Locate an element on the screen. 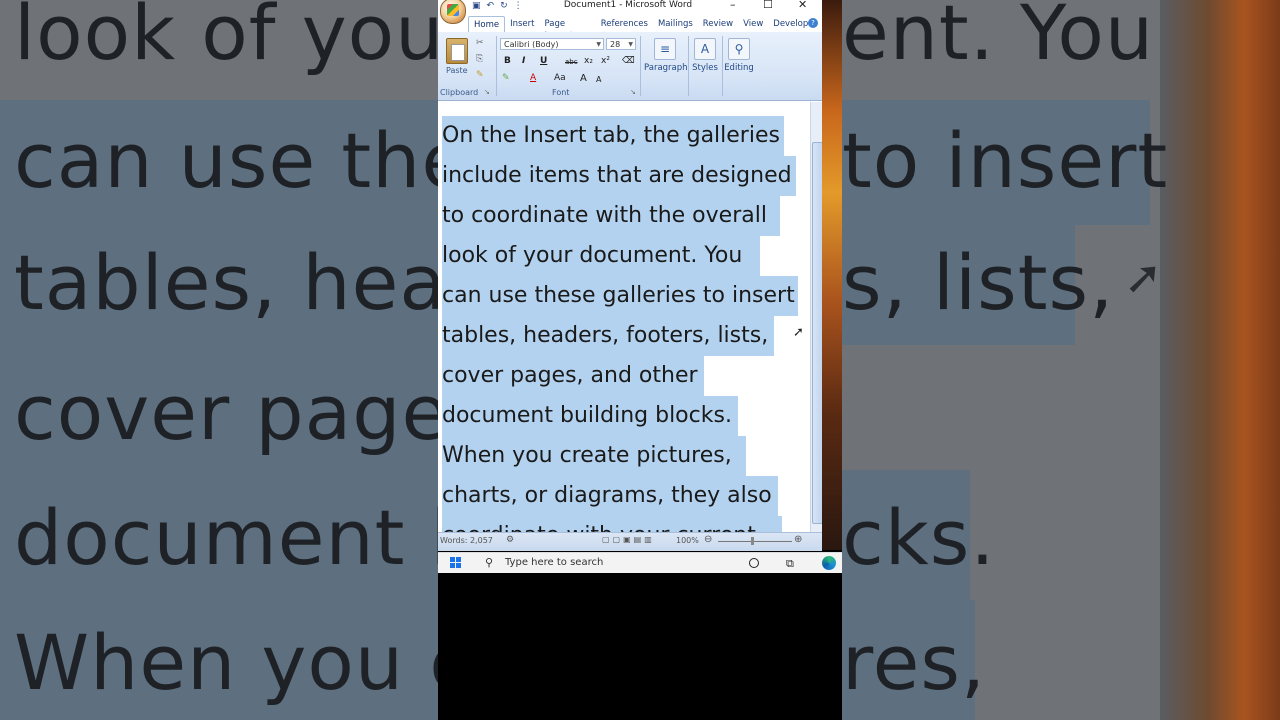 The width and height of the screenshot is (1280, 720). maximize-button: ☐ is located at coordinates (768, 5).